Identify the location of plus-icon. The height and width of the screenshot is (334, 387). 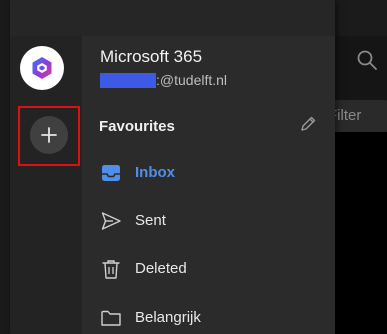
(49, 135).